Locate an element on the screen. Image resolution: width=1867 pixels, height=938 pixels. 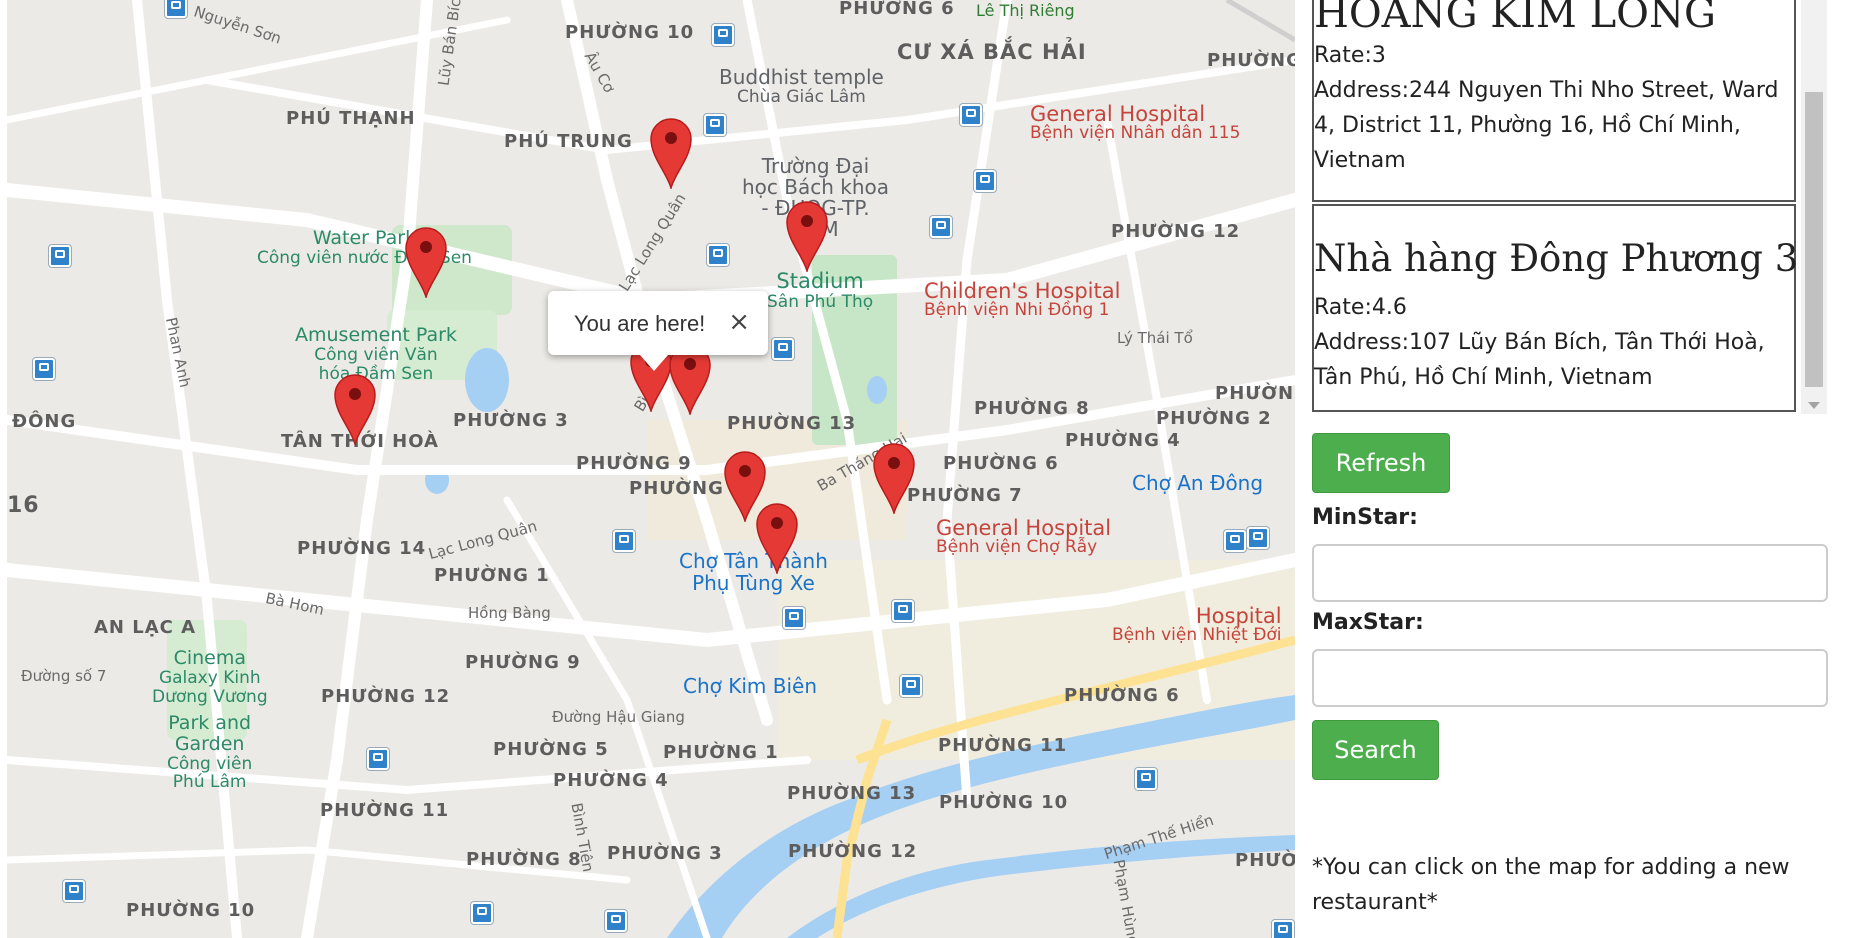
search-button: Search is located at coordinates (1375, 750).